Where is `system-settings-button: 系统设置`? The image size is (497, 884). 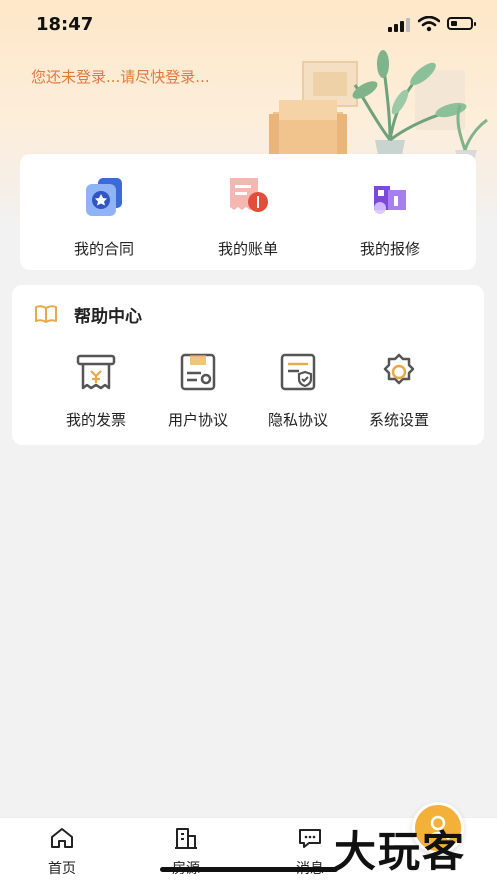
system-settings-button: 系统设置 is located at coordinates (399, 390).